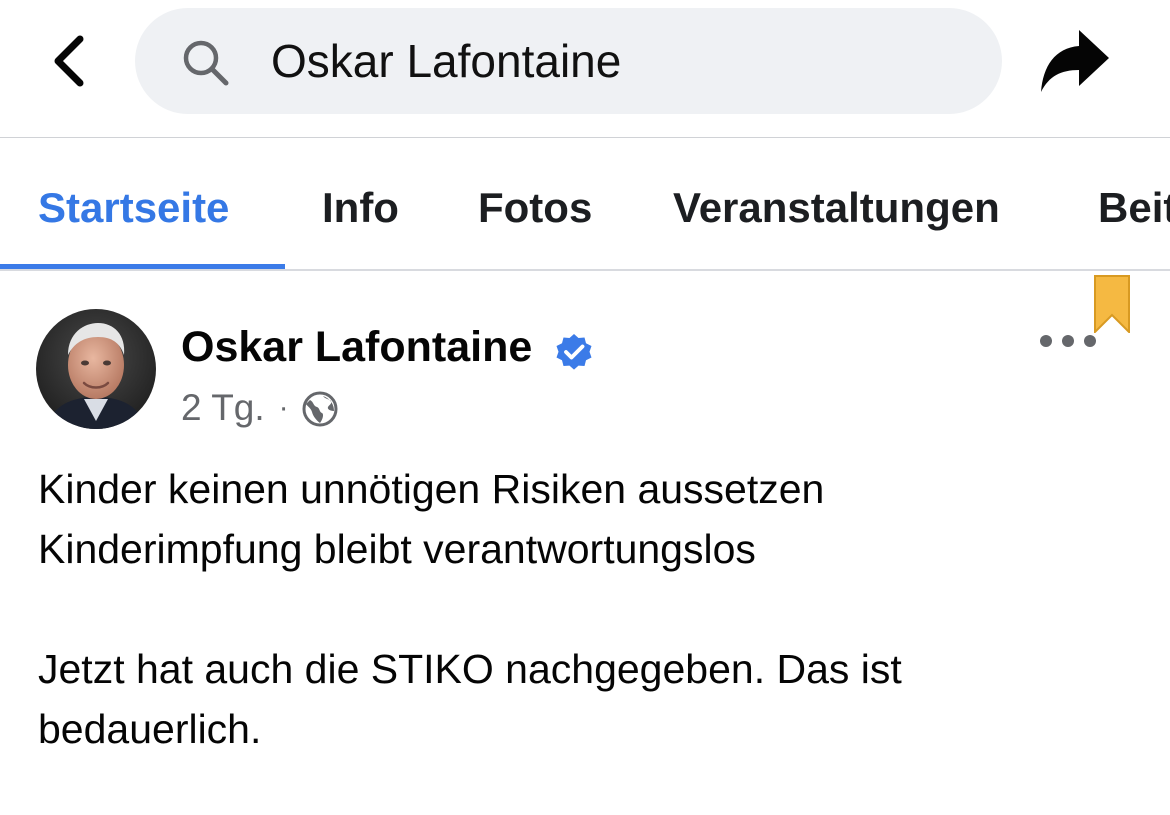 Image resolution: width=1170 pixels, height=815 pixels. I want to click on tab-veranstaltungen: Veranstaltungen, so click(836, 203).